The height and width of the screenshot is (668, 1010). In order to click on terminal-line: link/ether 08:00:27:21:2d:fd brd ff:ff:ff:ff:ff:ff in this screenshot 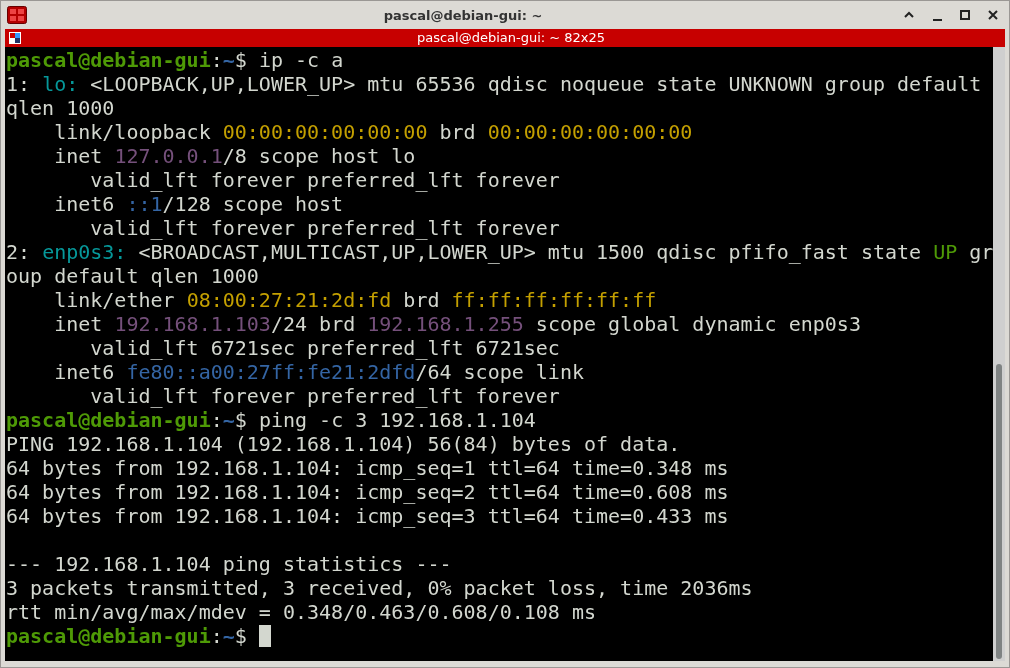, I will do `click(355, 300)`.